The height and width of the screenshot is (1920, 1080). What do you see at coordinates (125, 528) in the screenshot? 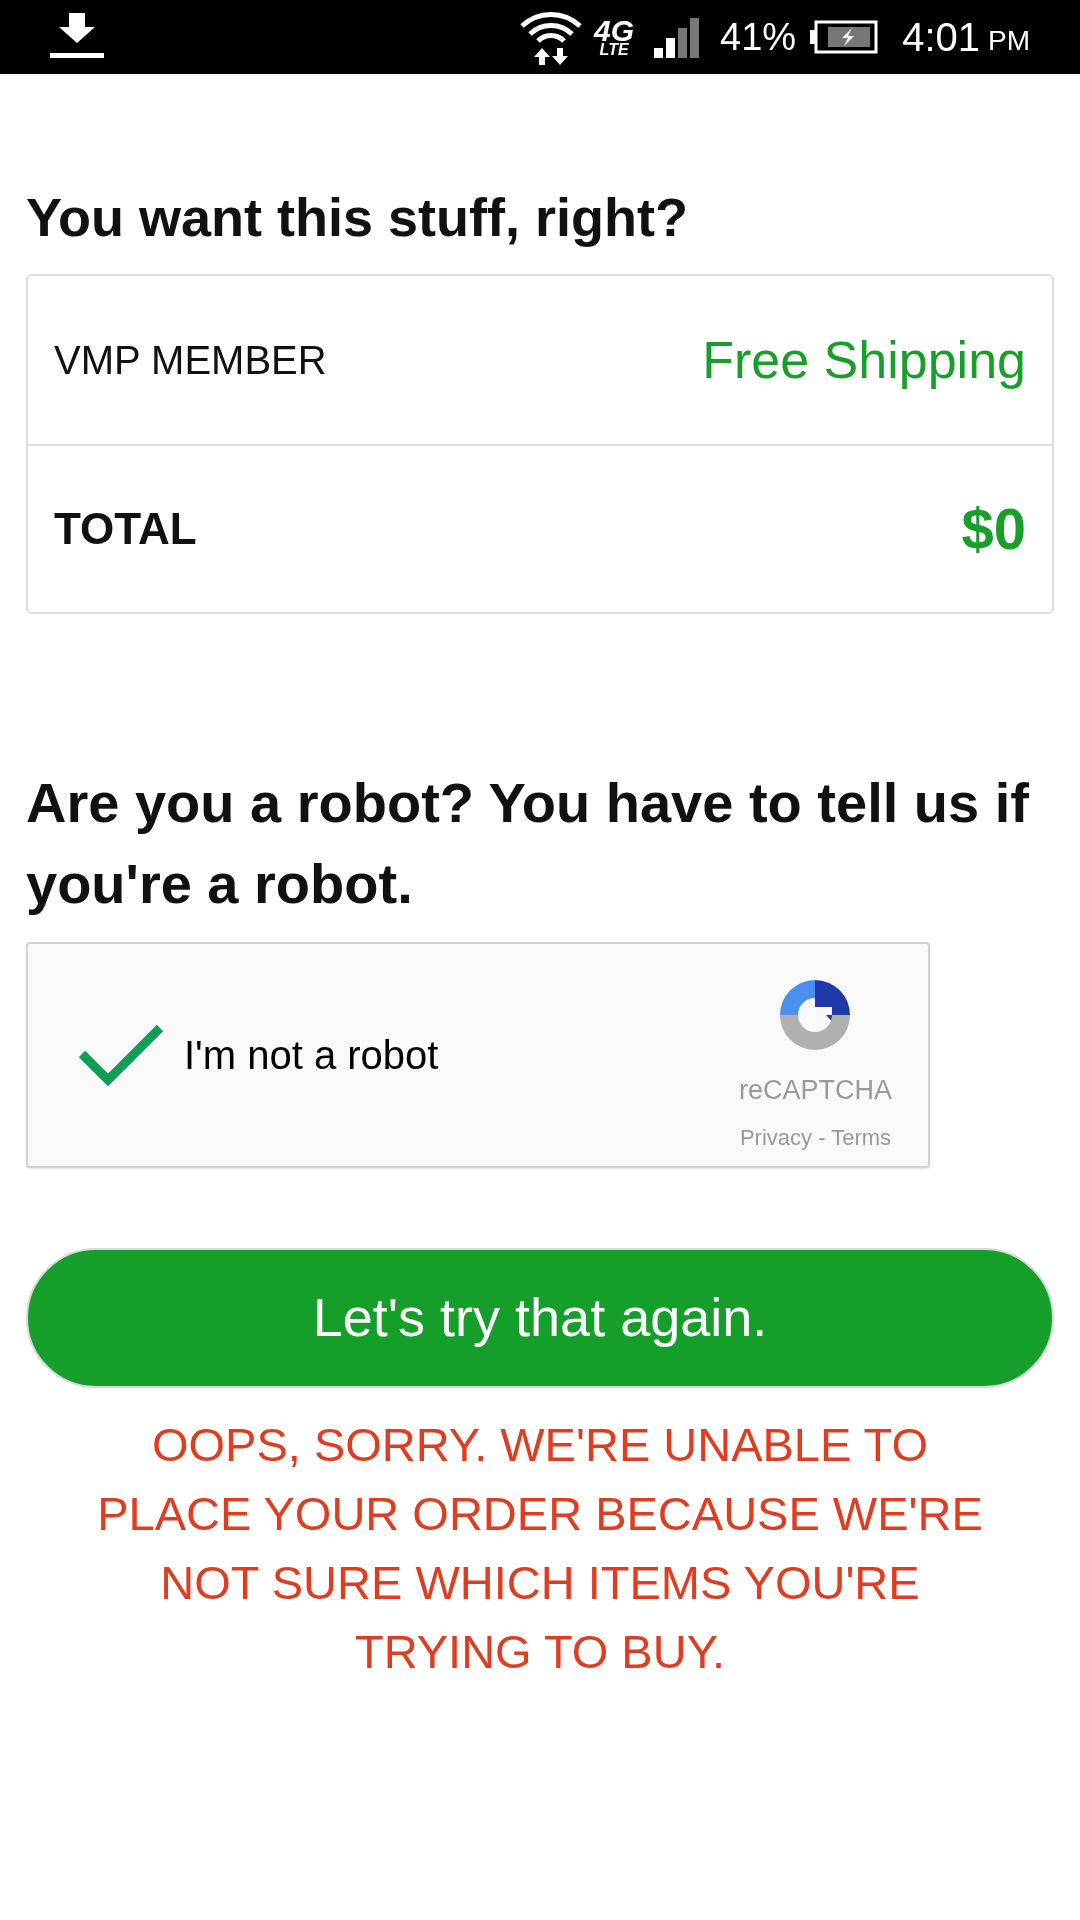
I see `summary-label: TOTAL` at bounding box center [125, 528].